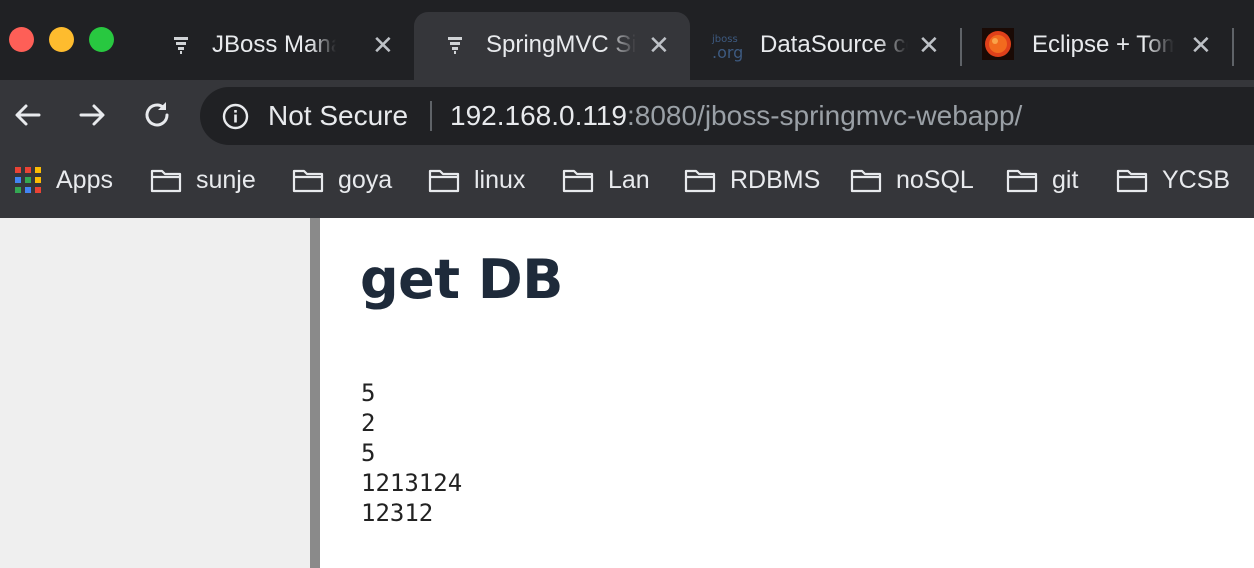 This screenshot has height=568, width=1254. What do you see at coordinates (338, 116) in the screenshot?
I see `security-label: Not Secure` at bounding box center [338, 116].